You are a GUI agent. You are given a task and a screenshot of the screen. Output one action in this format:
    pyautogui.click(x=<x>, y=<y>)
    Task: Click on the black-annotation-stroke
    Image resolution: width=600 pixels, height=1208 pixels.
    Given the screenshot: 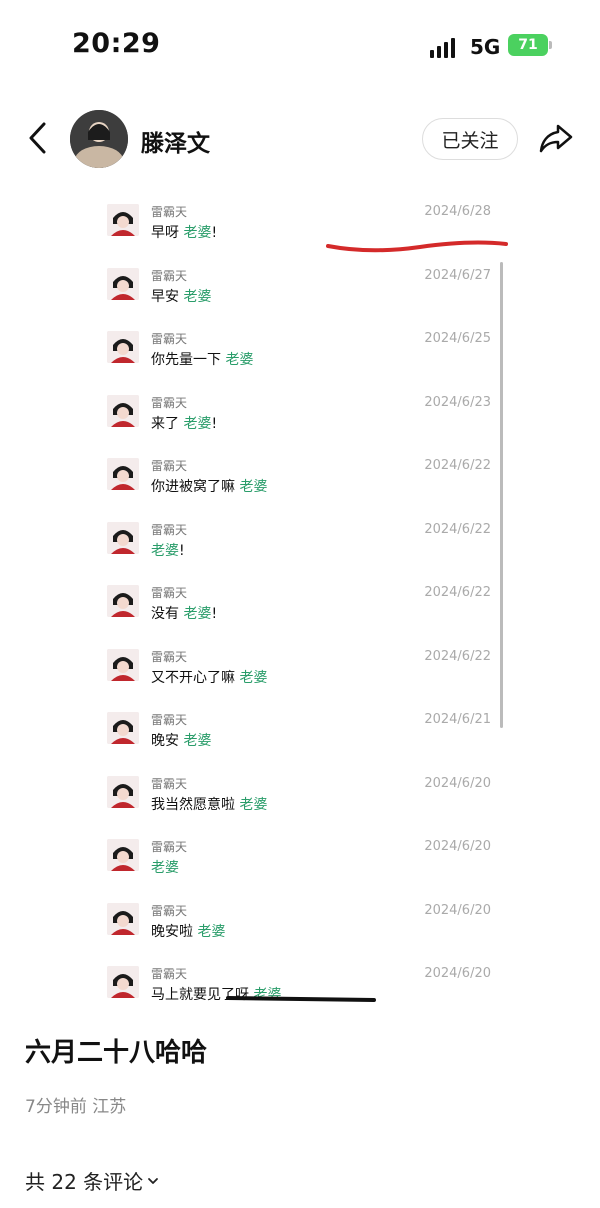 What is the action you would take?
    pyautogui.click(x=301, y=999)
    